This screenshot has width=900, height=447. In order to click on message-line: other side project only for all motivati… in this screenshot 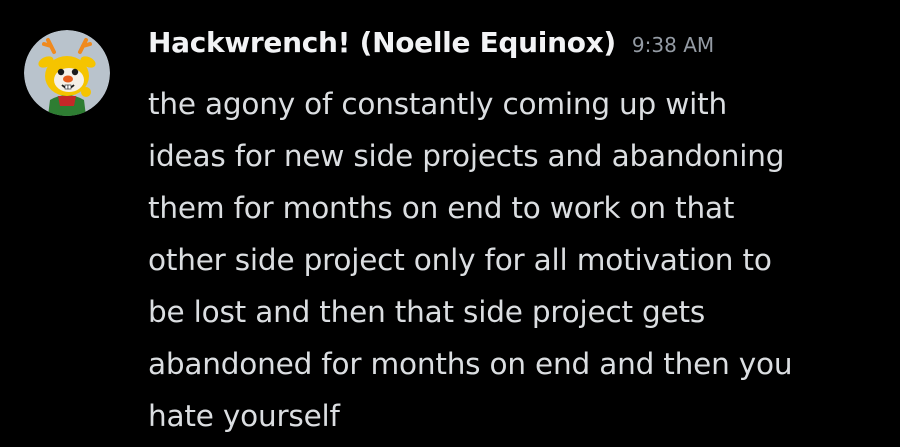, I will do `click(460, 260)`.